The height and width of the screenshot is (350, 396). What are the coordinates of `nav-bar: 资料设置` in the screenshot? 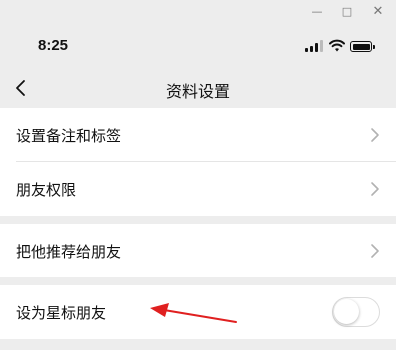 It's located at (198, 88).